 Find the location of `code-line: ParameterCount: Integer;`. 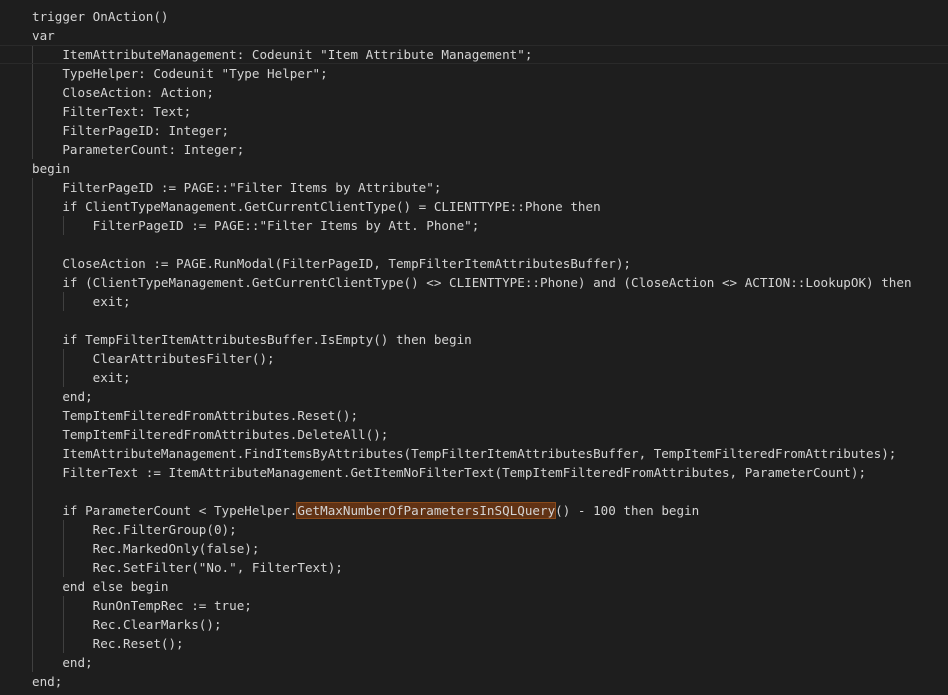

code-line: ParameterCount: Integer; is located at coordinates (474, 149).